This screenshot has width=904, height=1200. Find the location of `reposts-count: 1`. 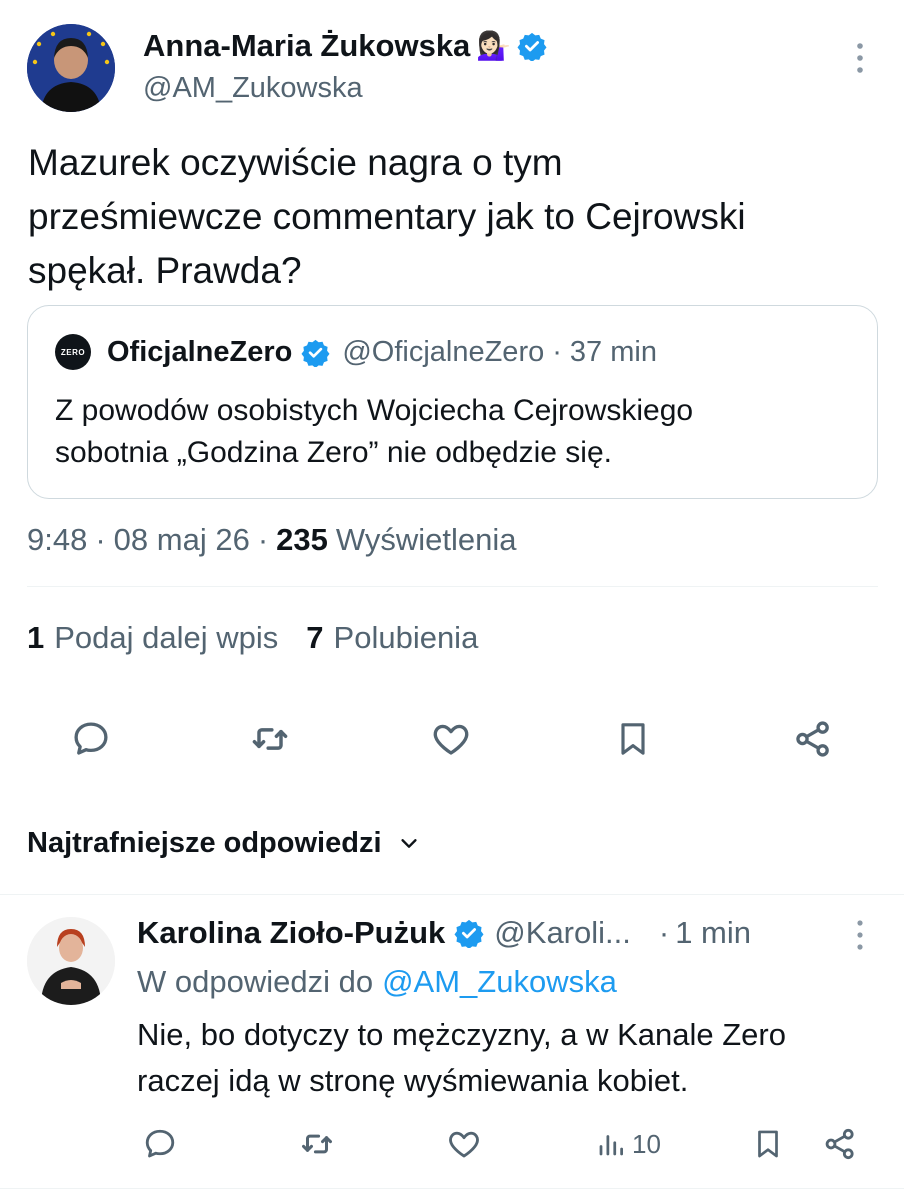

reposts-count: 1 is located at coordinates (35, 638).